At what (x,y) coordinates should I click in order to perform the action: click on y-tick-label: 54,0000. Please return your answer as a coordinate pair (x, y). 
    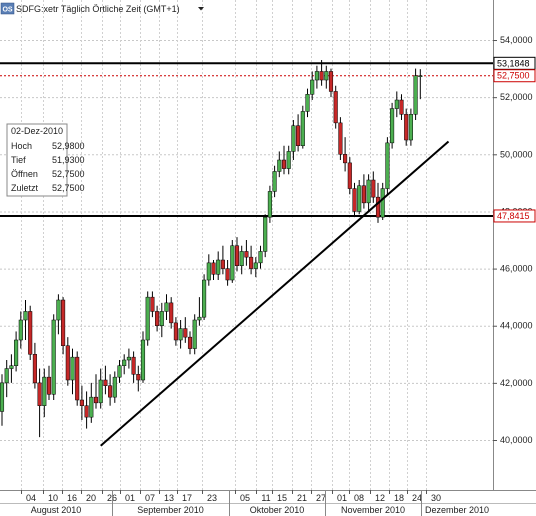
    Looking at the image, I should click on (516, 40).